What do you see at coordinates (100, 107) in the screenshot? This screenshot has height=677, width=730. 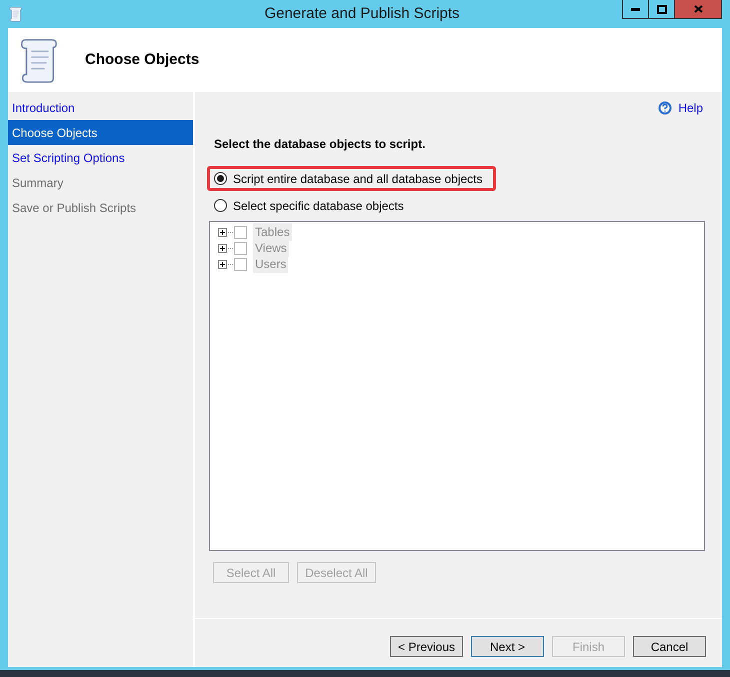 I see `wizard-step: Introduction` at bounding box center [100, 107].